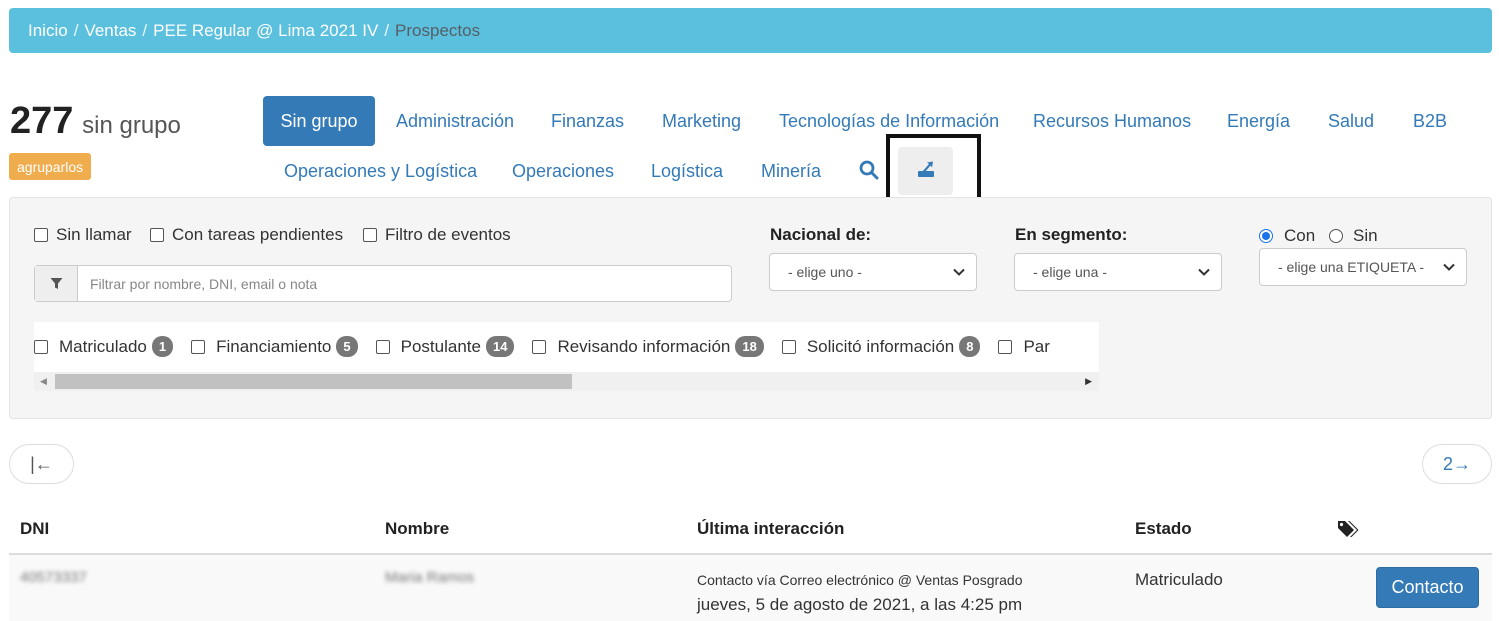  I want to click on status-label: Solicitó información, so click(880, 346).